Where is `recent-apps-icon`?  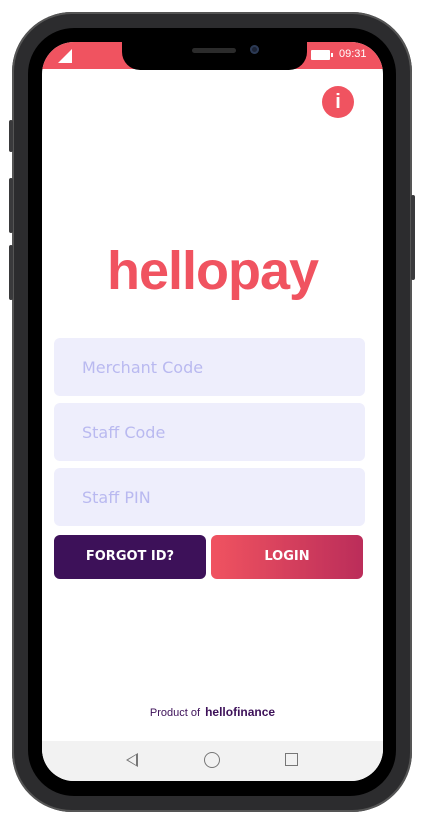
recent-apps-icon is located at coordinates (291, 759).